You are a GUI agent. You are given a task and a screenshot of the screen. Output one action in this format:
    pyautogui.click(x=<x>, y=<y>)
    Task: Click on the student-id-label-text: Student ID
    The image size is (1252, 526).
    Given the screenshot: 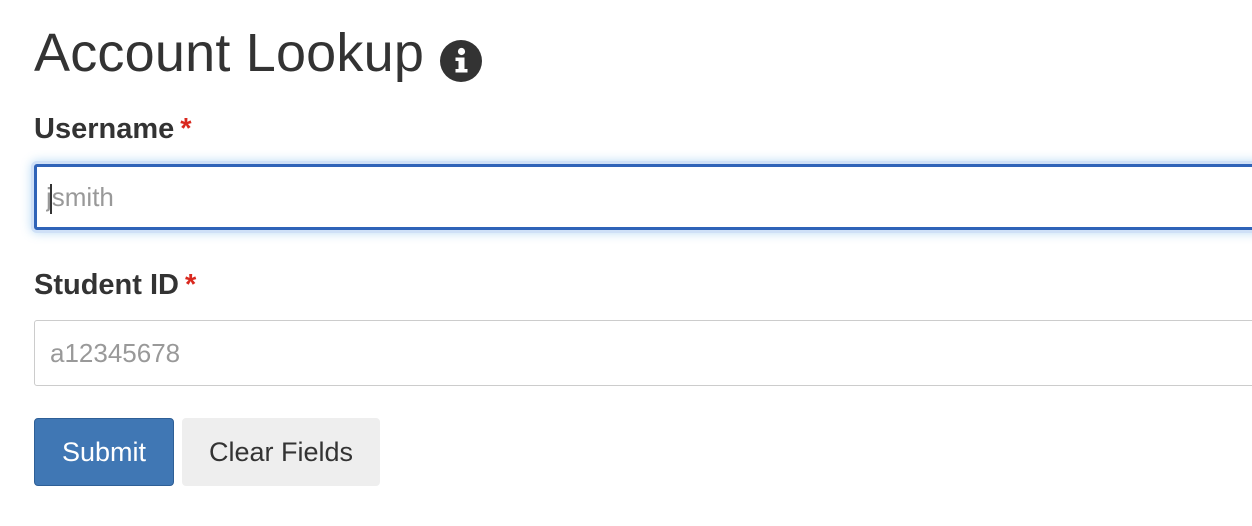 What is the action you would take?
    pyautogui.click(x=106, y=285)
    